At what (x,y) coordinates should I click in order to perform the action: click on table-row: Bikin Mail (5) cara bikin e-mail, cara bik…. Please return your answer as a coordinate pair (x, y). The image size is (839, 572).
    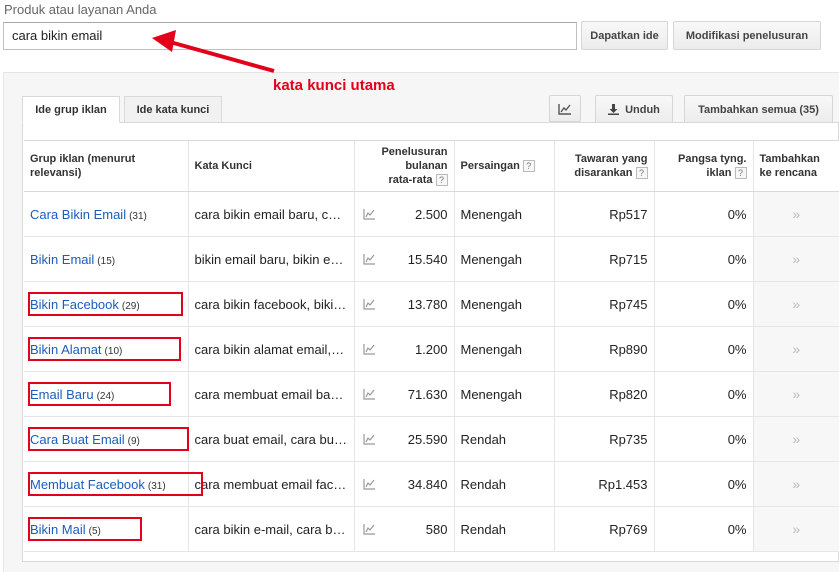
    Looking at the image, I should click on (431, 529).